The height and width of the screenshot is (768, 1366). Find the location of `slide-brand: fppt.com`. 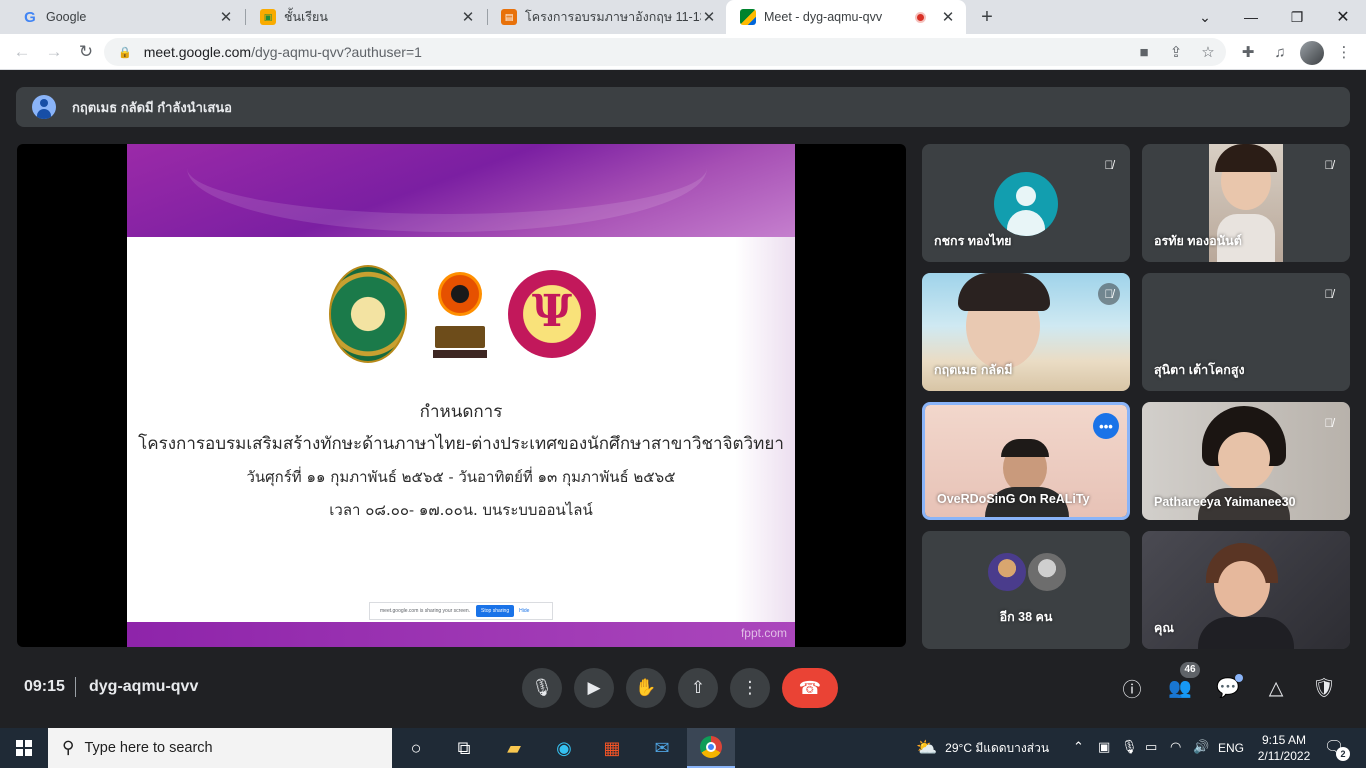

slide-brand: fppt.com is located at coordinates (763, 633).